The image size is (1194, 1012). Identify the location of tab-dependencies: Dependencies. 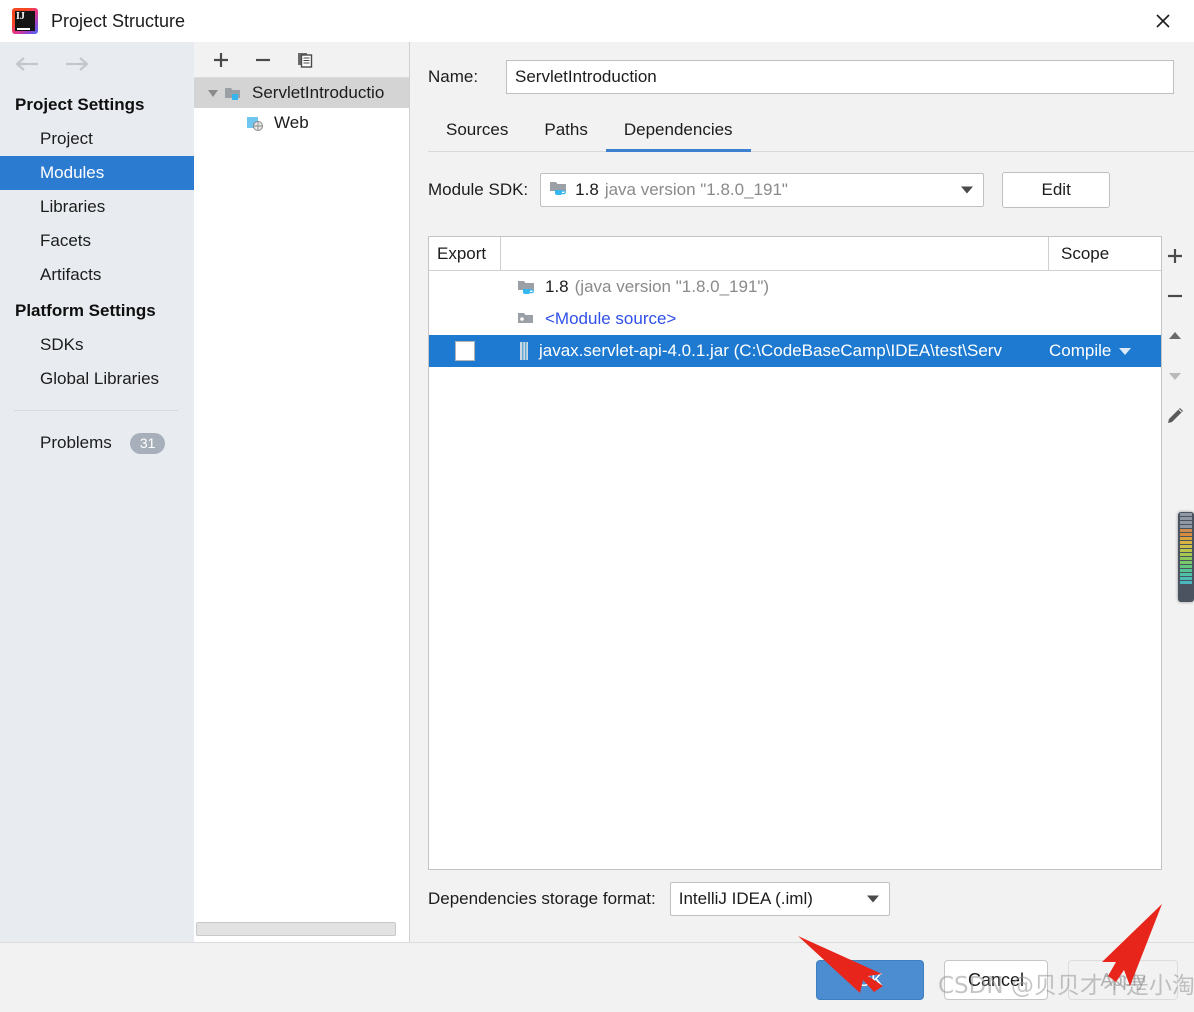
(678, 133).